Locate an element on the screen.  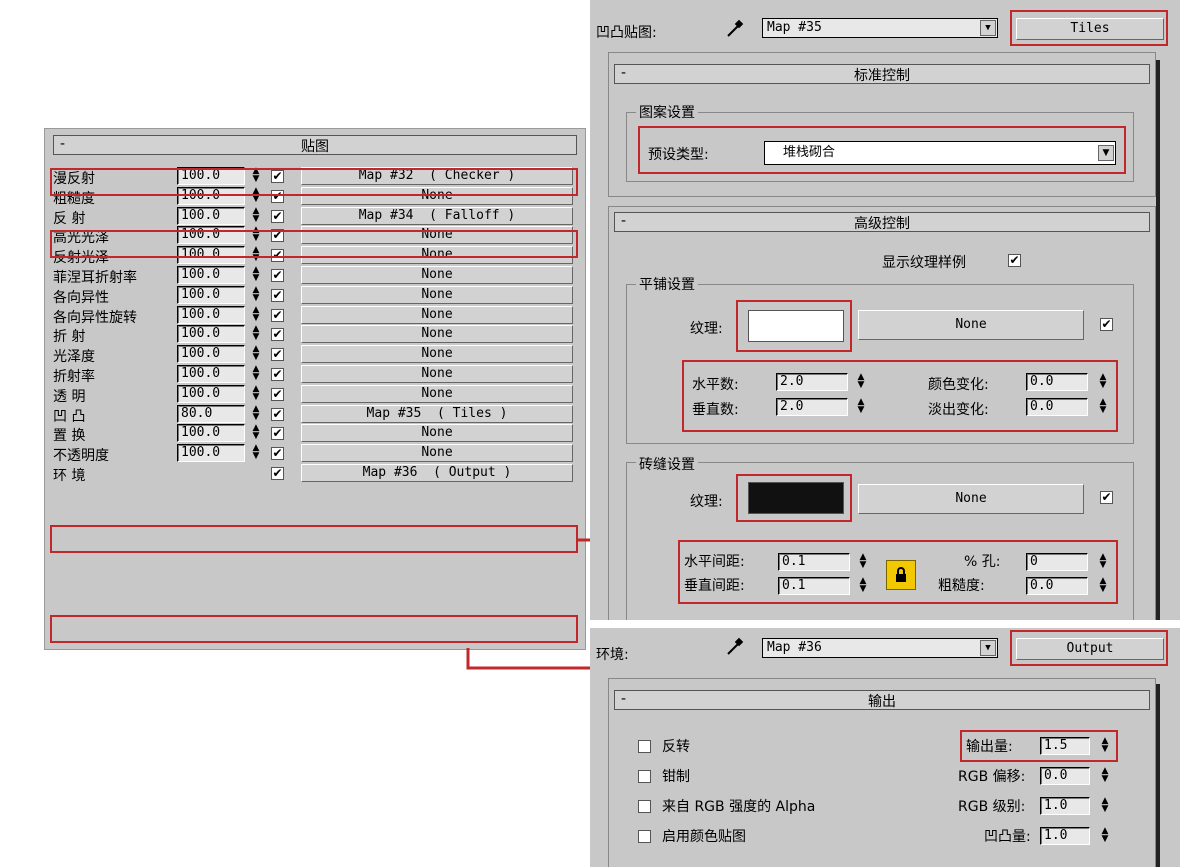
tiles-texture-map-button: None is located at coordinates (971, 325).